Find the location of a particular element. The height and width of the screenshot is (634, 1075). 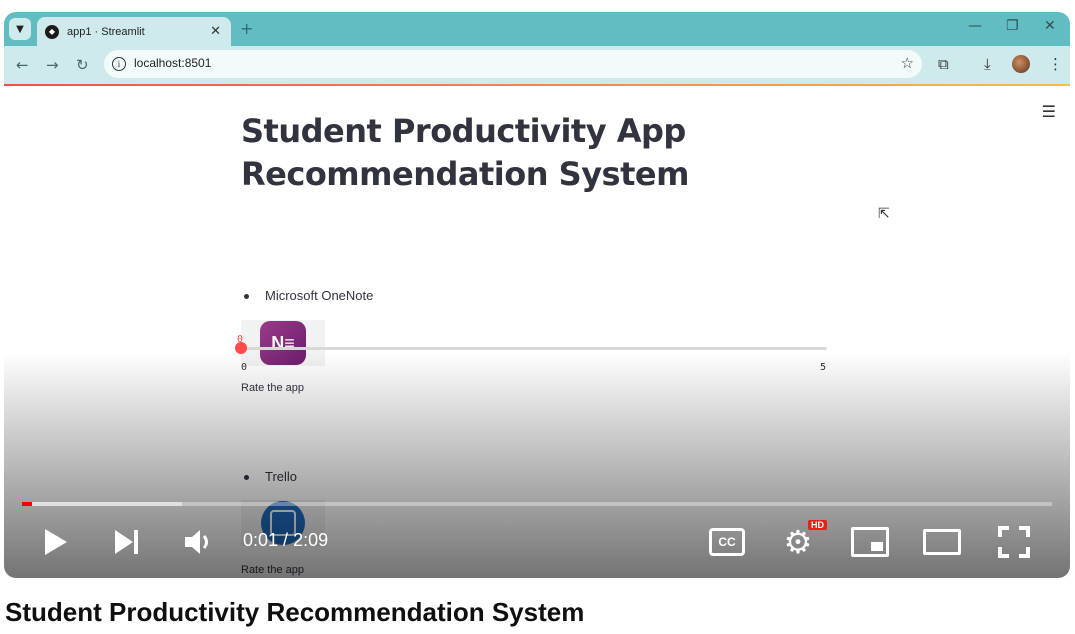

volume-icon is located at coordinates (196, 542).